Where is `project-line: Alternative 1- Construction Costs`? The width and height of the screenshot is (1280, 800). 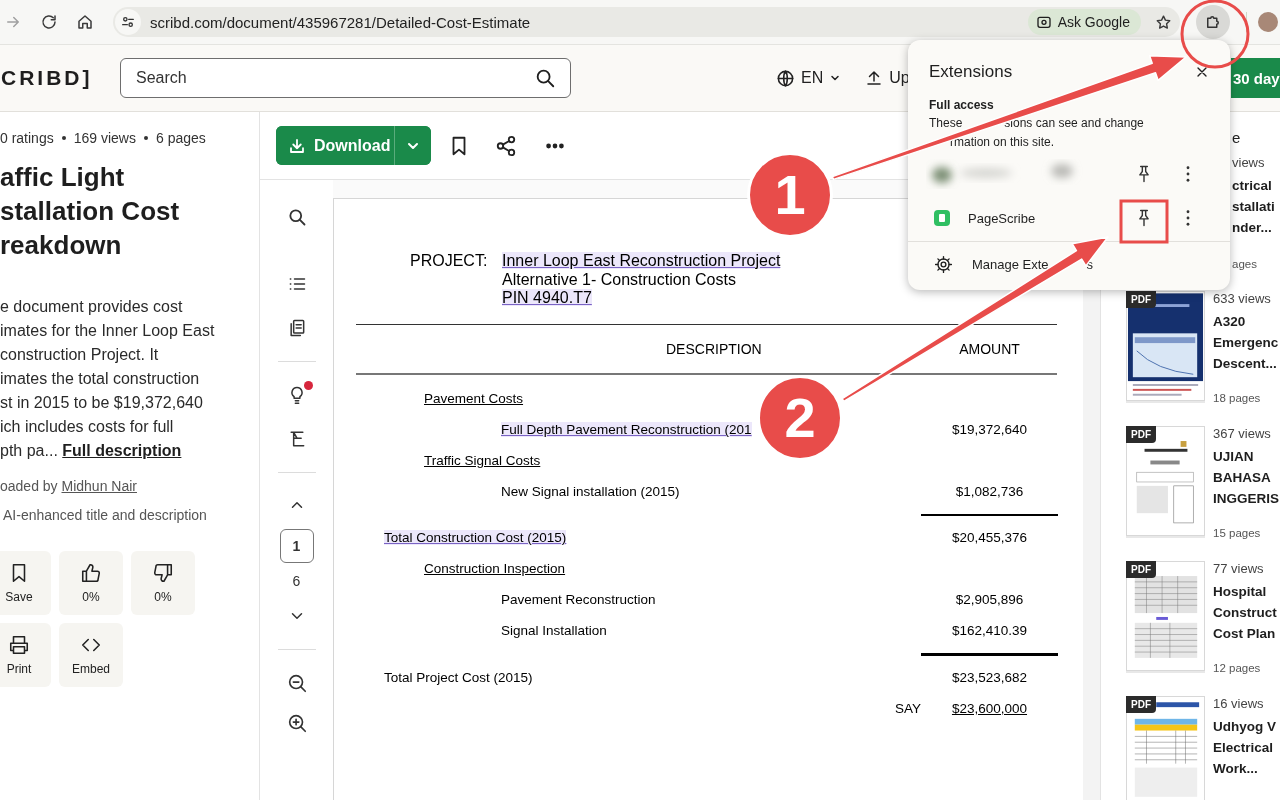 project-line: Alternative 1- Construction Costs is located at coordinates (619, 279).